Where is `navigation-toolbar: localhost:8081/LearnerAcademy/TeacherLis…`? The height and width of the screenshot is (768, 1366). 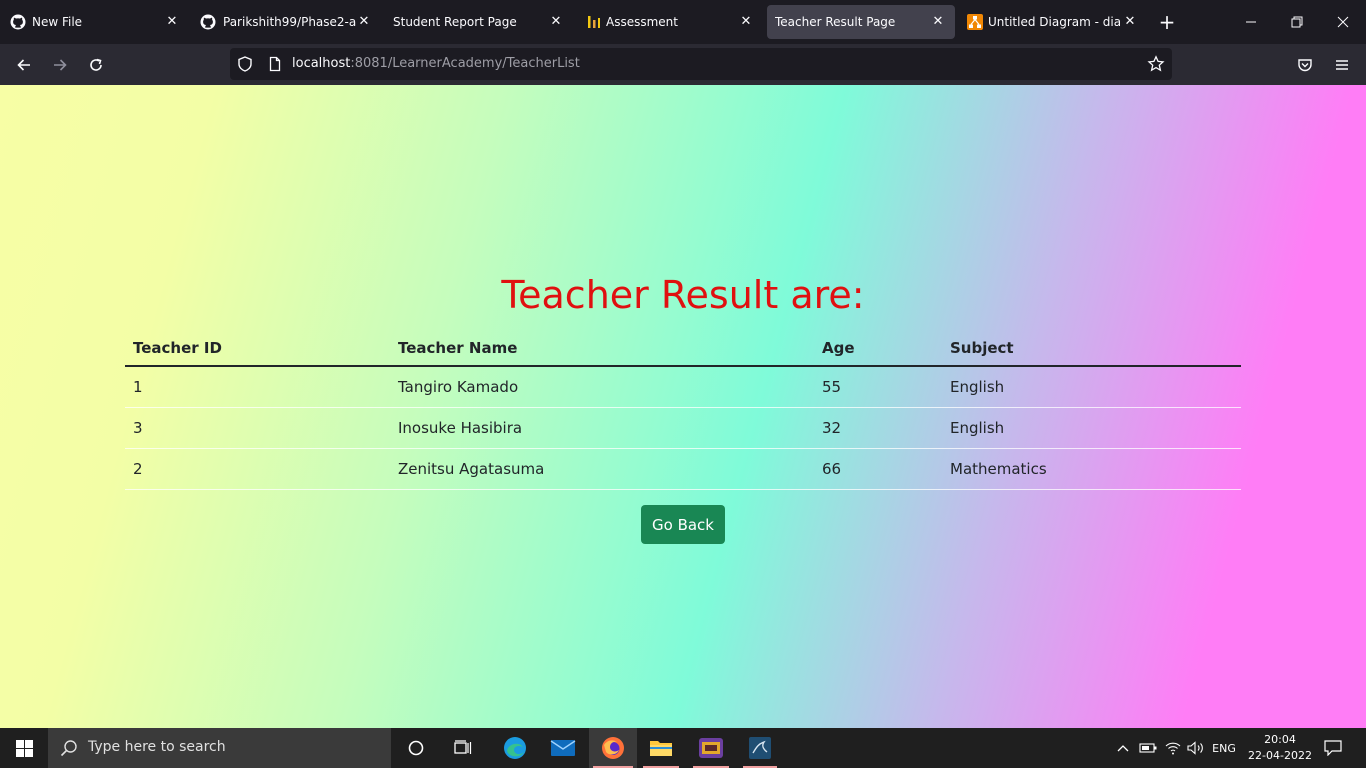 navigation-toolbar: localhost:8081/LearnerAcademy/TeacherLis… is located at coordinates (683, 64).